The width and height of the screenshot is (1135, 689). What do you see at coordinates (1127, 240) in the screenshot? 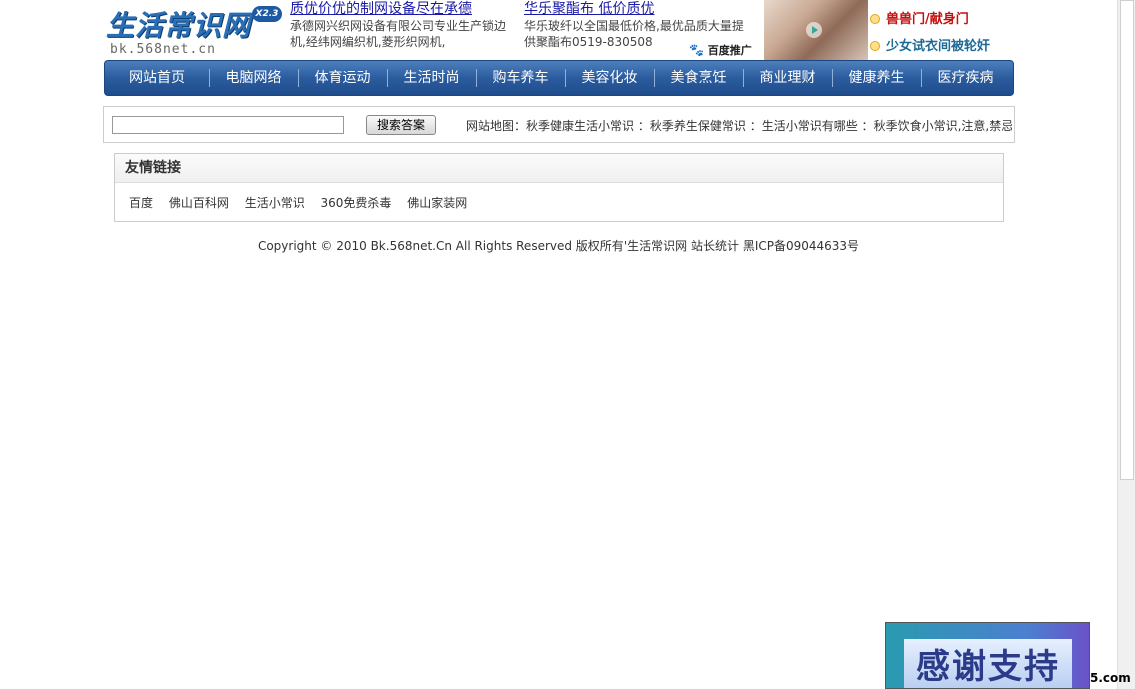
I see `scrollbar-thumb` at bounding box center [1127, 240].